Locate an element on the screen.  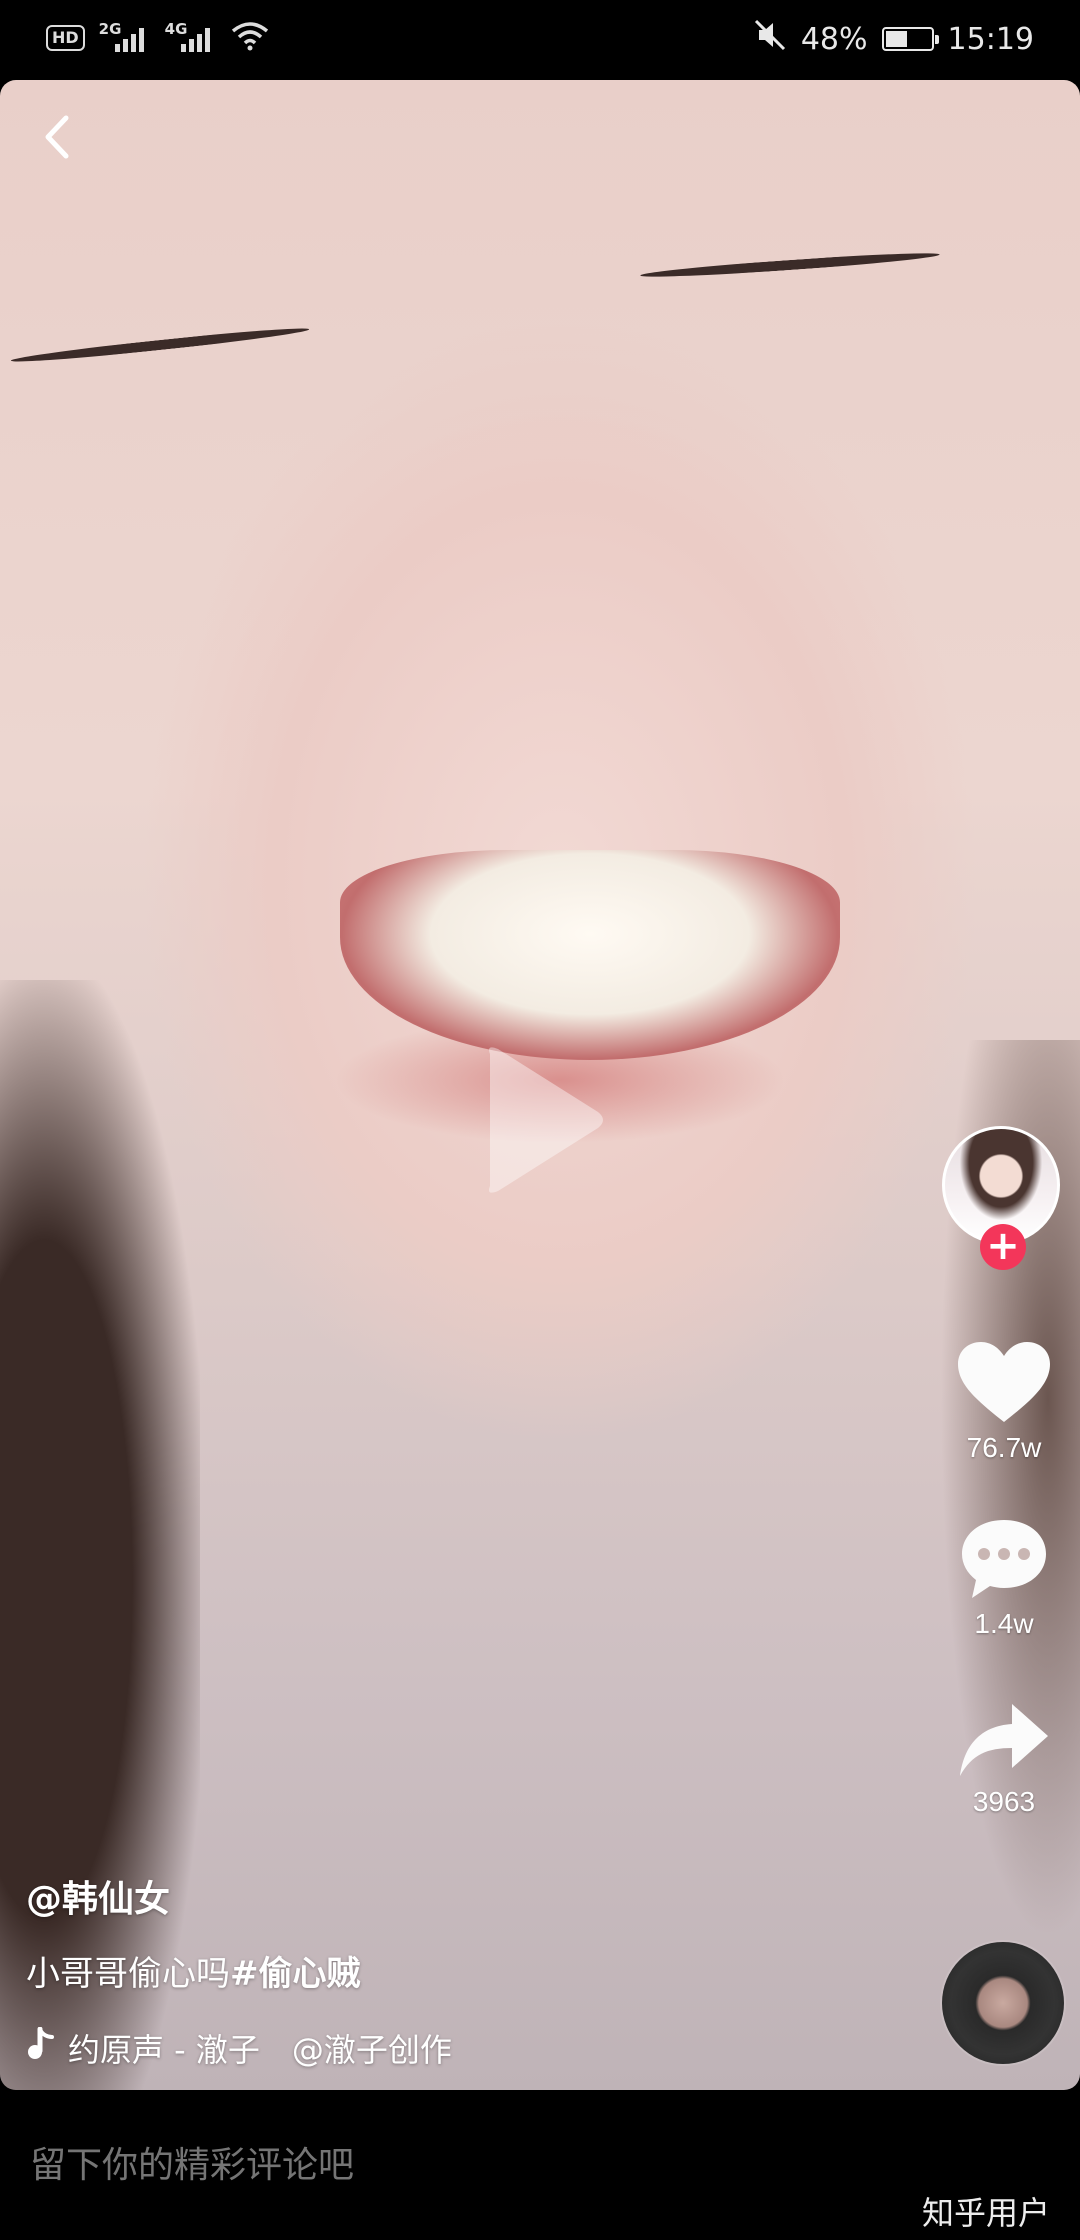
author-name: @韩仙女 is located at coordinates (98, 1896).